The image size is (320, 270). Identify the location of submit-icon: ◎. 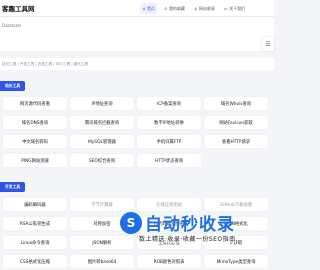
(195, 8).